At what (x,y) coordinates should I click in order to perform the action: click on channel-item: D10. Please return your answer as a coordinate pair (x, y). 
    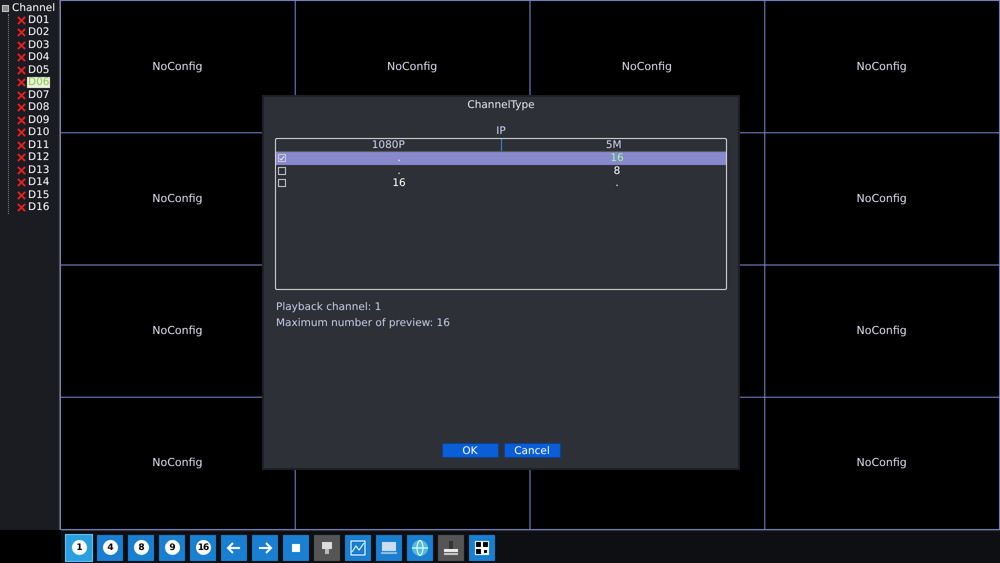
    Looking at the image, I should click on (38, 132).